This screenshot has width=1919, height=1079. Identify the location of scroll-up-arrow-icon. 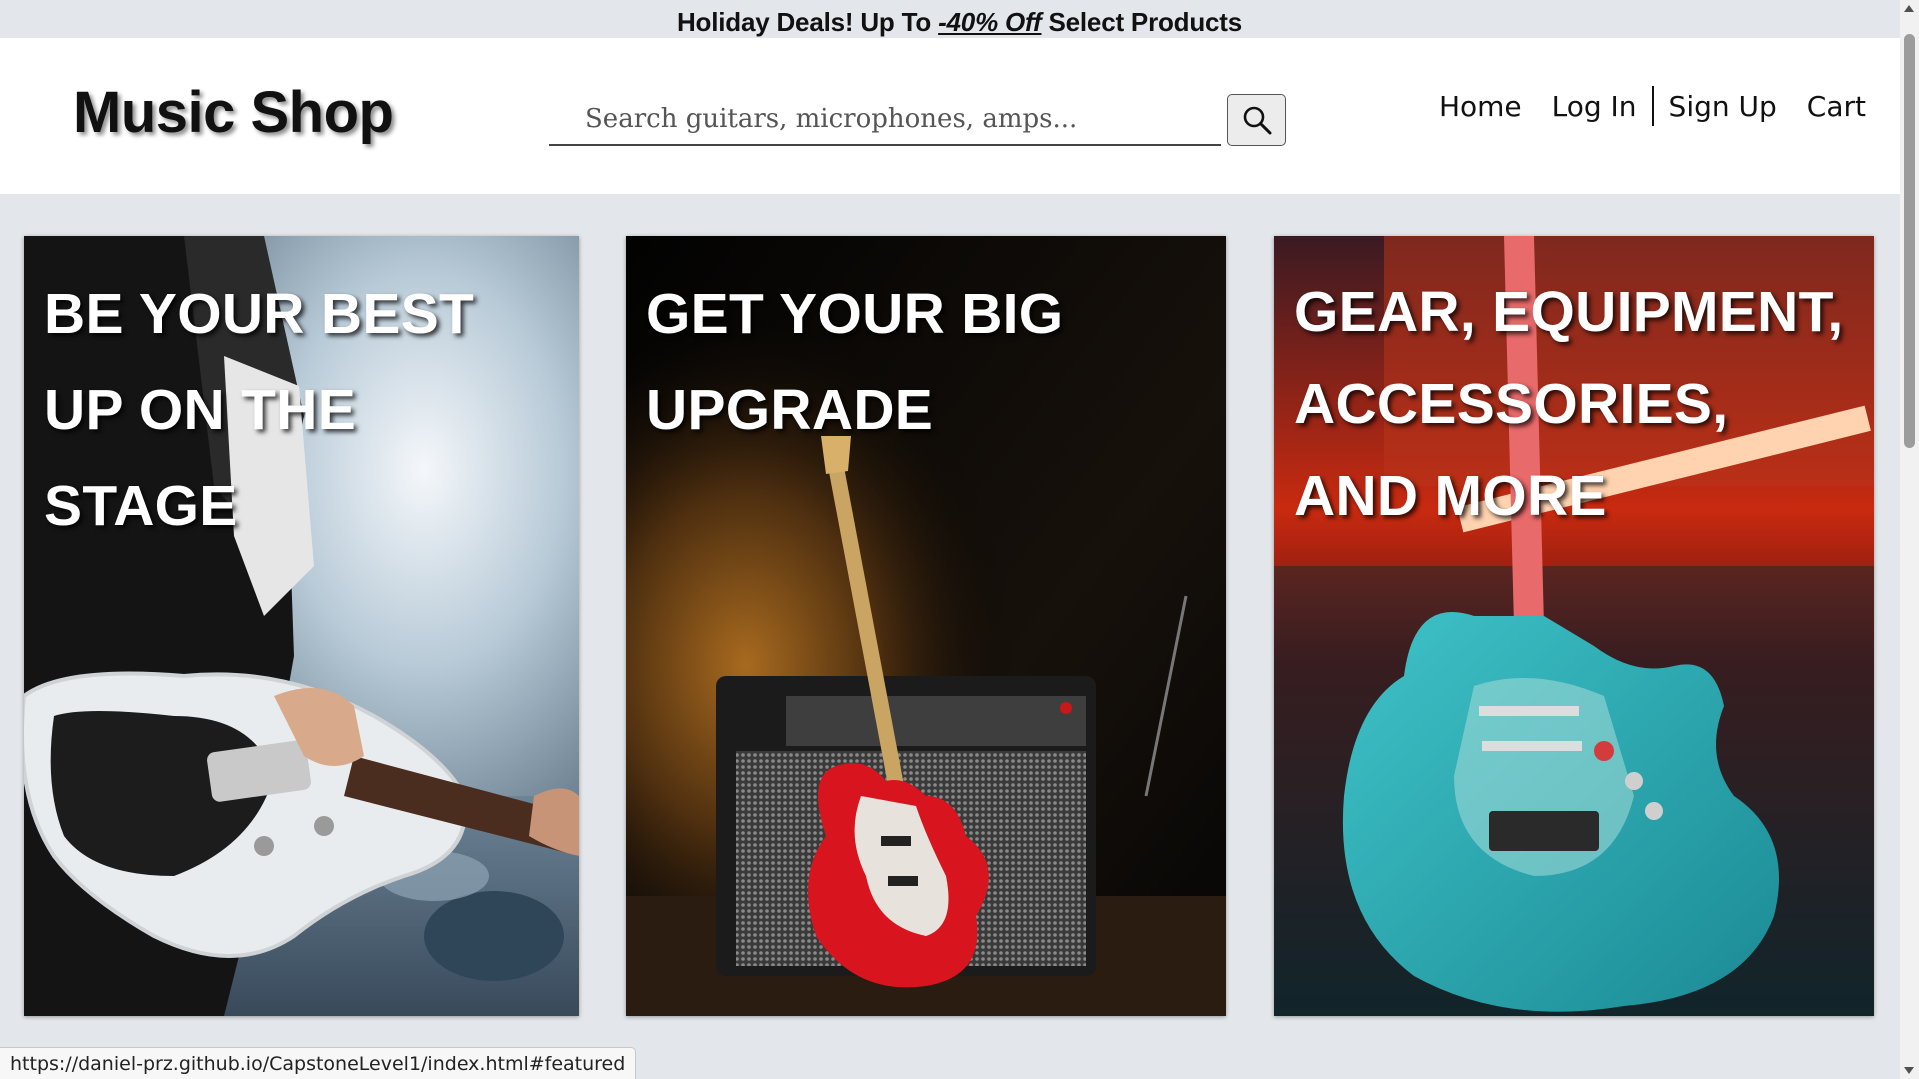
(1909, 8).